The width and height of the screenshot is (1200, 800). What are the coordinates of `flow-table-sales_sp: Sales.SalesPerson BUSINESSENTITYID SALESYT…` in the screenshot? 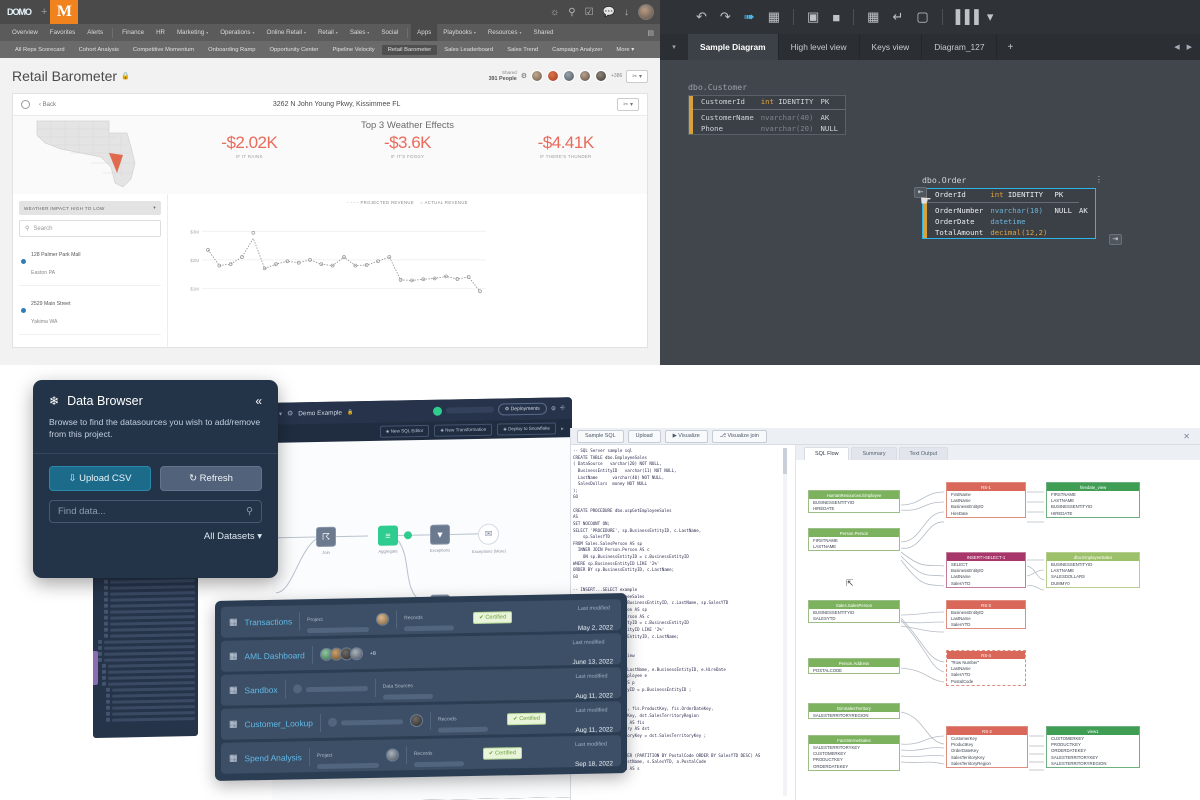 It's located at (854, 611).